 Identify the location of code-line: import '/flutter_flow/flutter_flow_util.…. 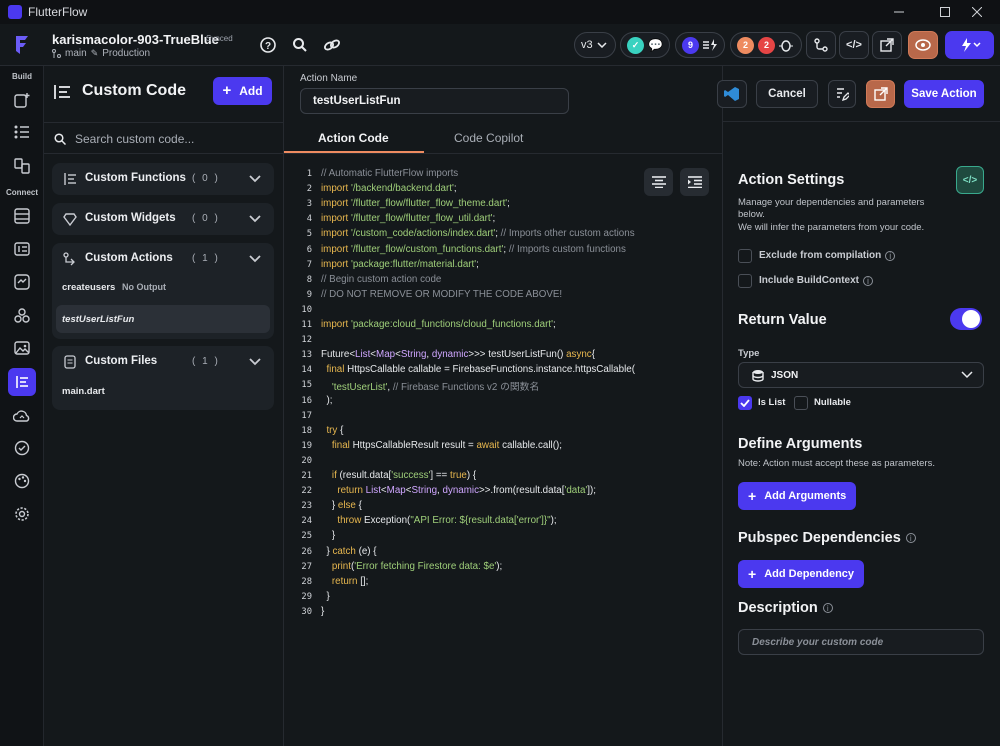
(408, 218).